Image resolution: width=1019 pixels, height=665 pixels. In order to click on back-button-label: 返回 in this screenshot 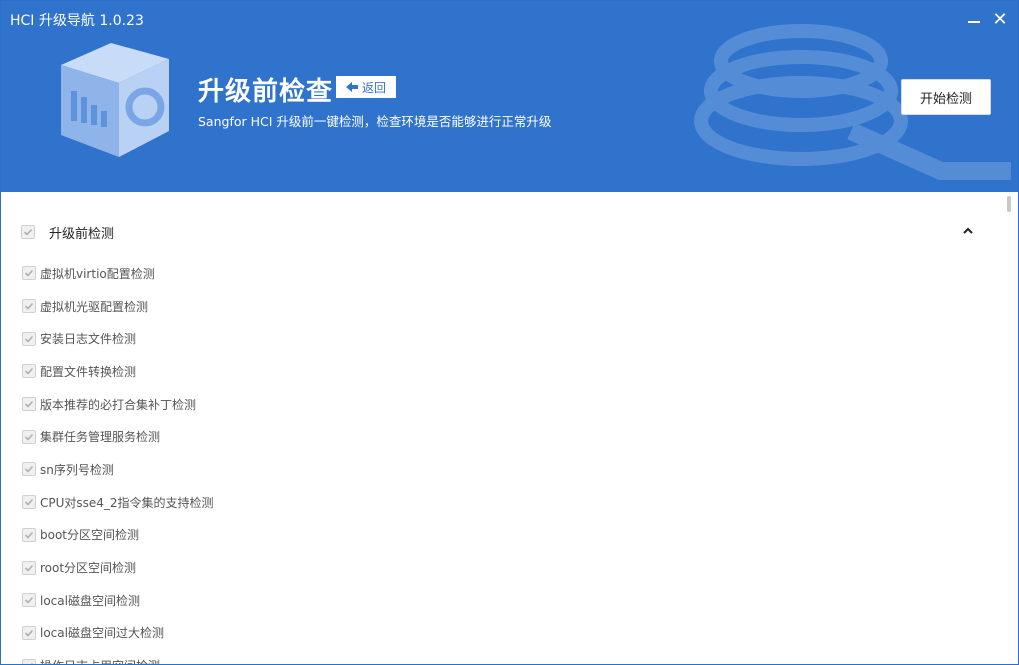, I will do `click(373, 87)`.